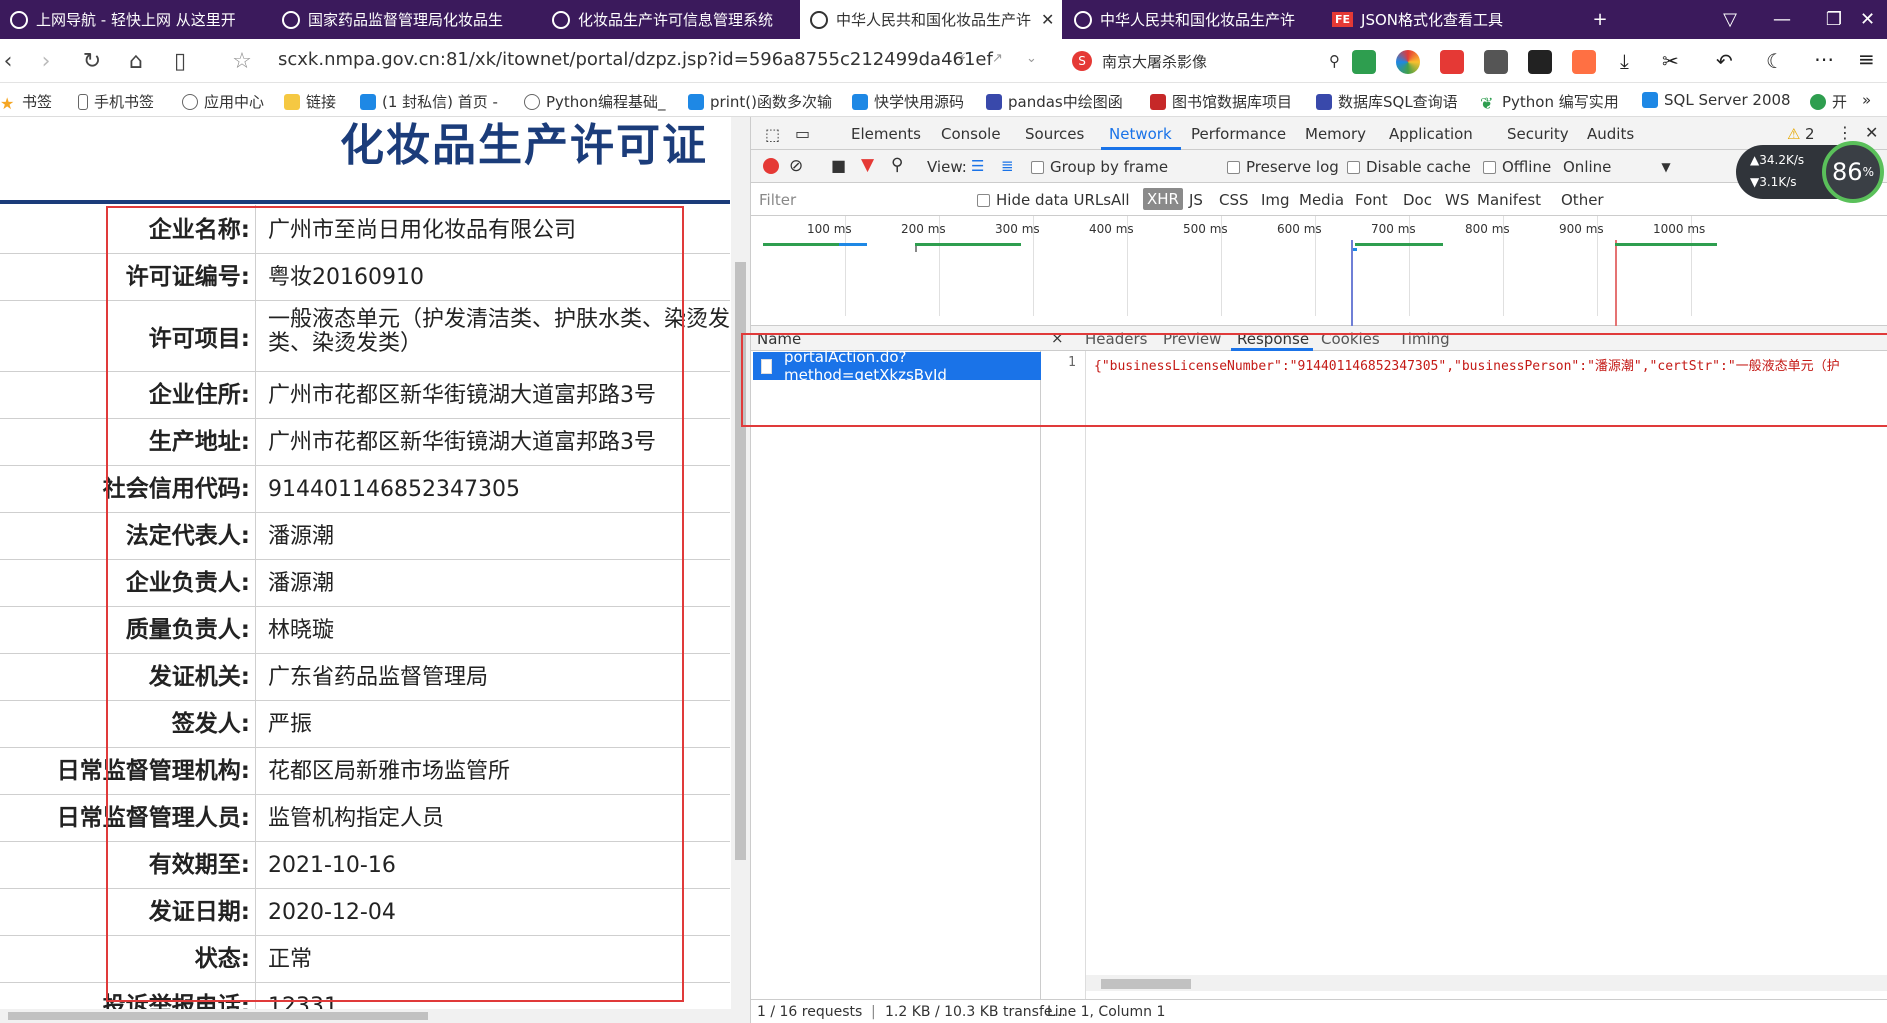  What do you see at coordinates (1371, 200) in the screenshot?
I see `filter-font: Font` at bounding box center [1371, 200].